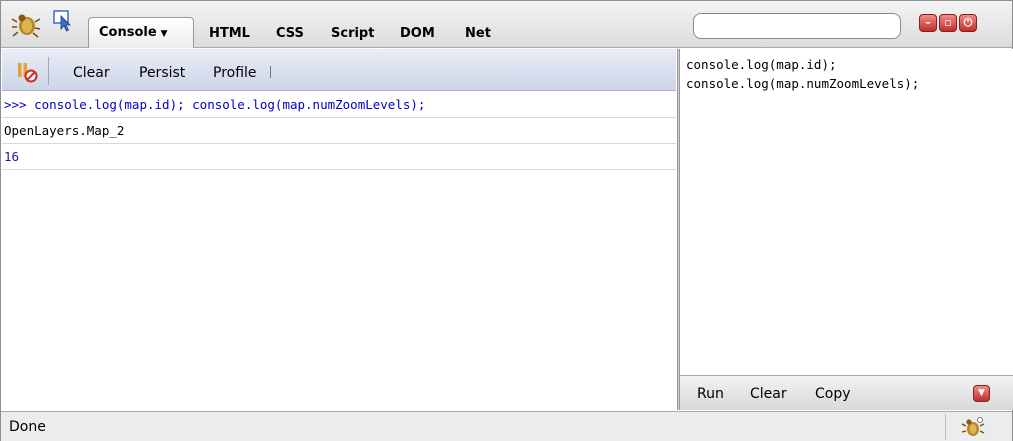  I want to click on tab-html: HTML, so click(229, 35).